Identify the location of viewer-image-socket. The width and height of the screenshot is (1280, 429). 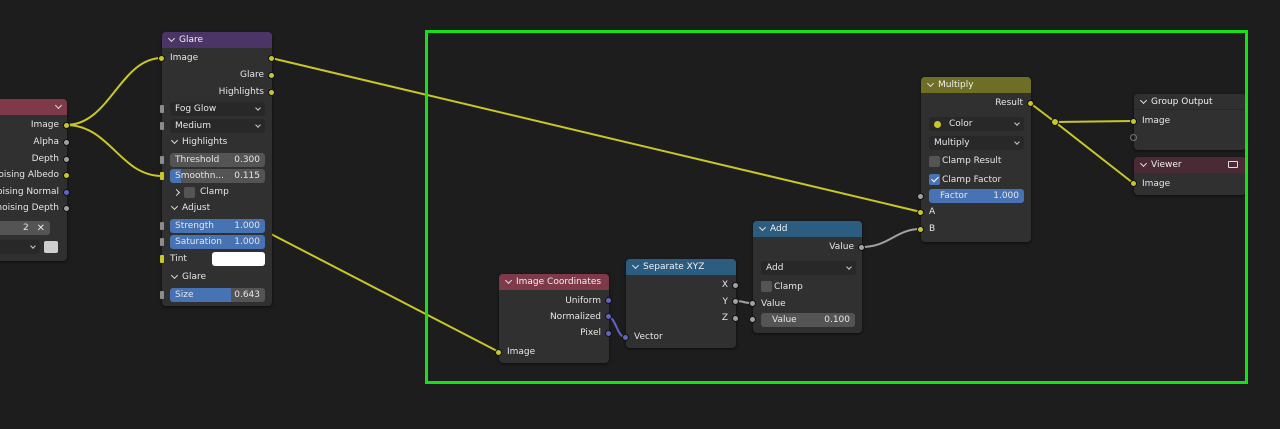
(1133, 183).